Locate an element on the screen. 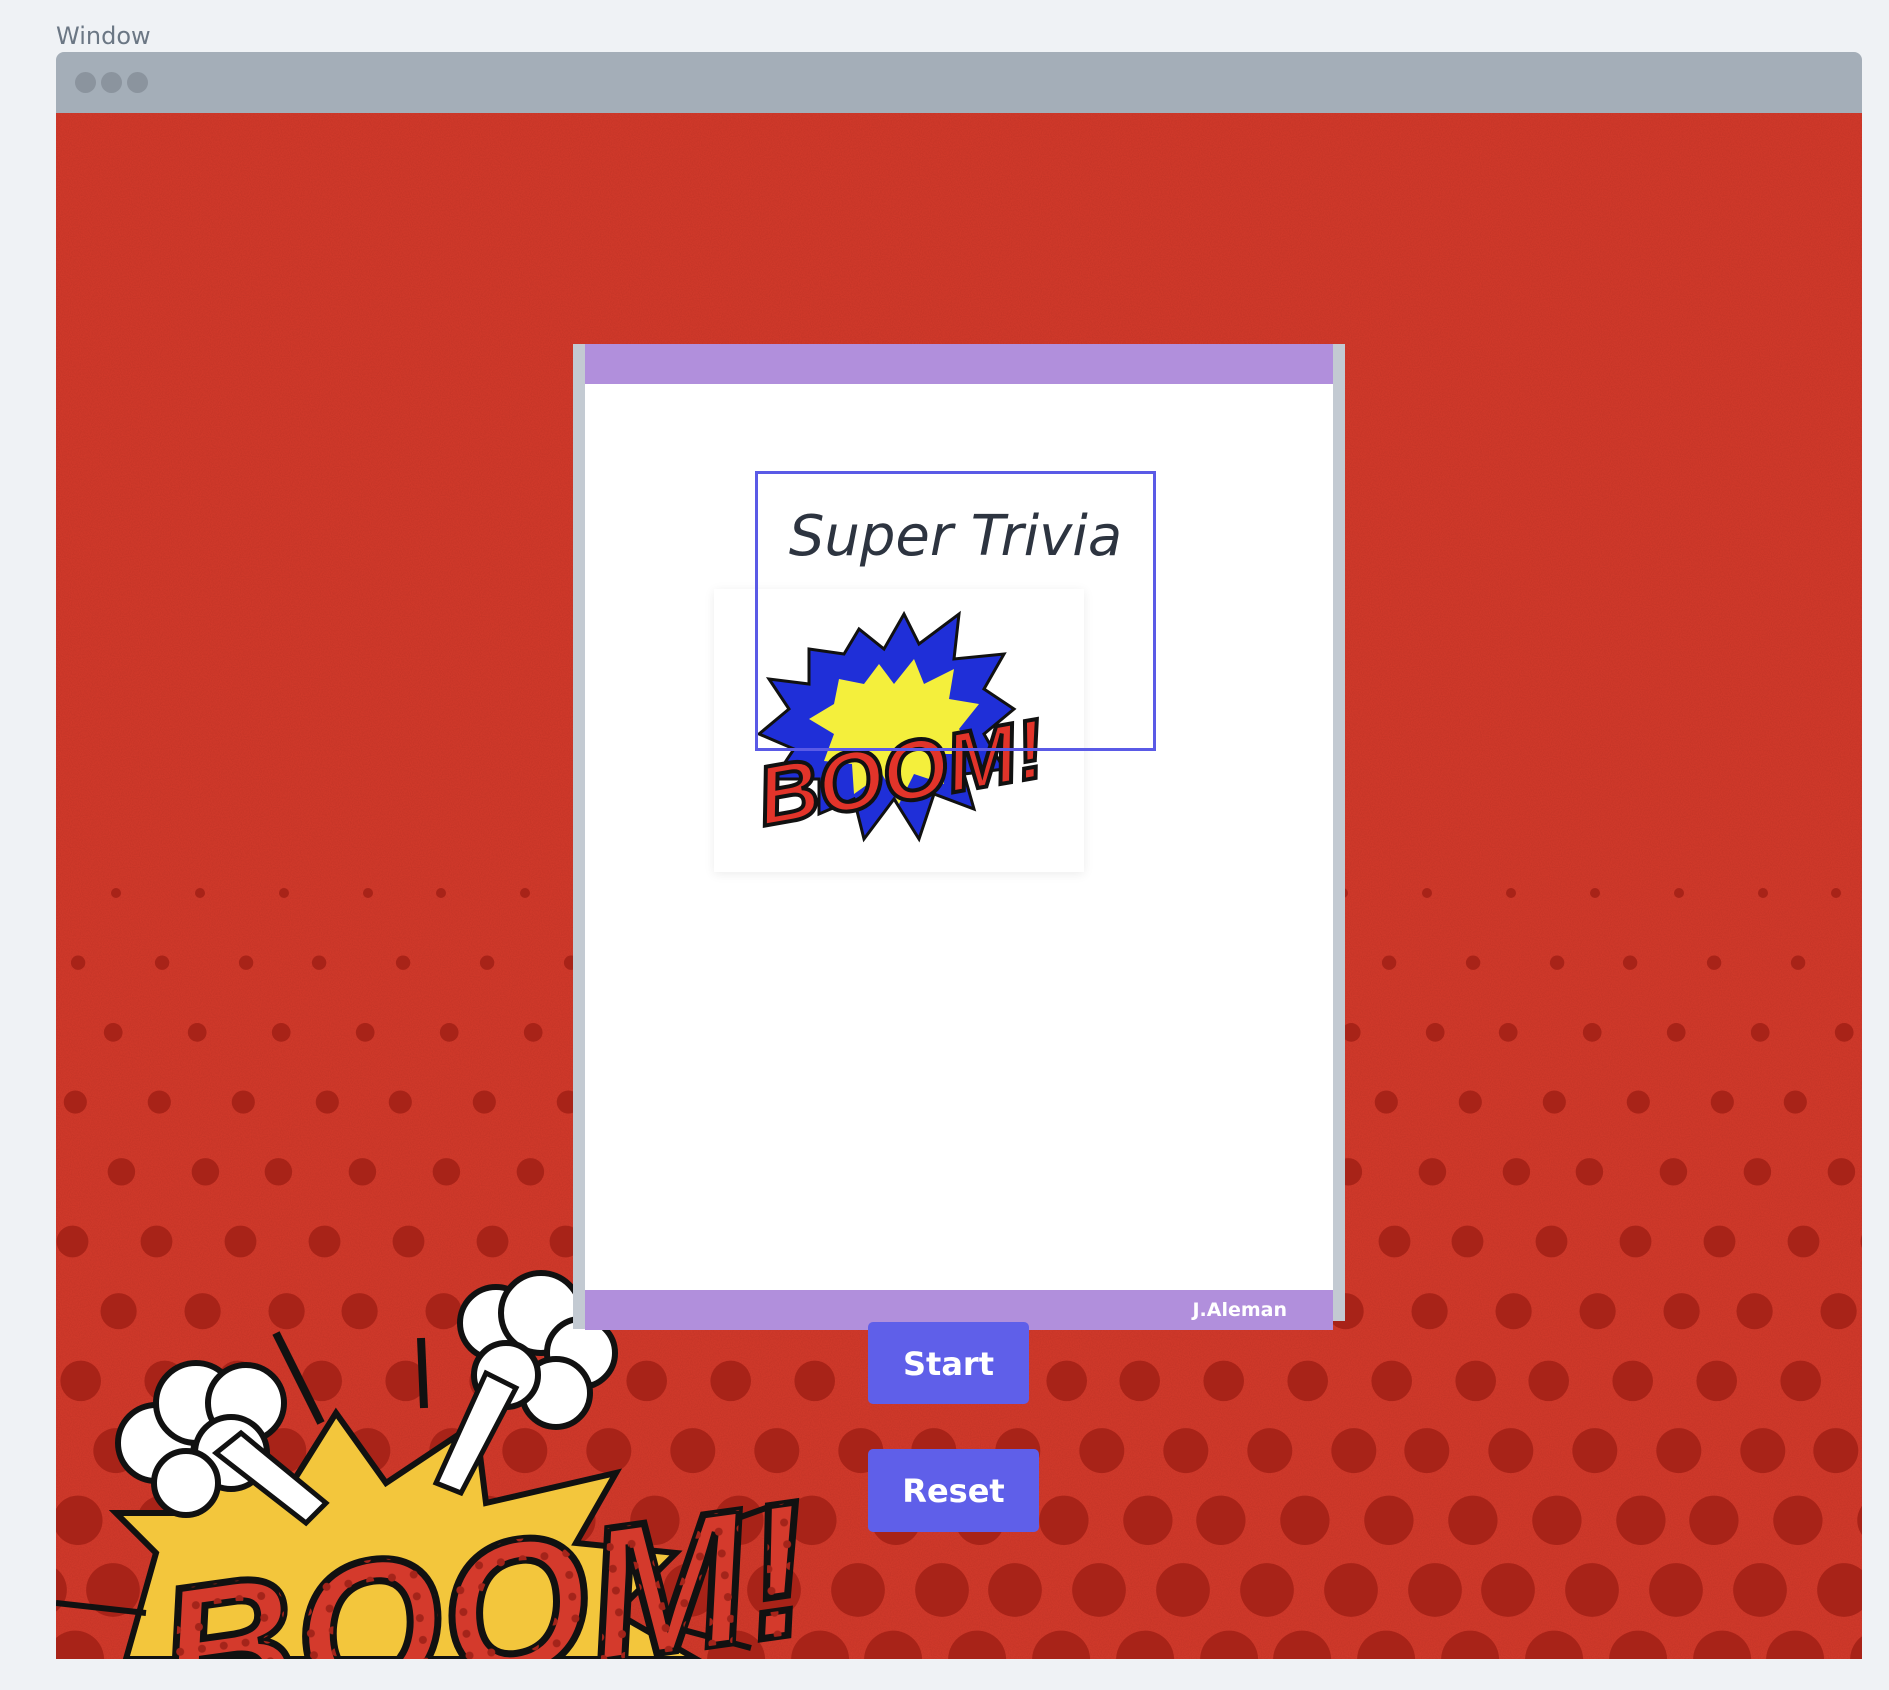  reset-button: Reset is located at coordinates (953, 1490).